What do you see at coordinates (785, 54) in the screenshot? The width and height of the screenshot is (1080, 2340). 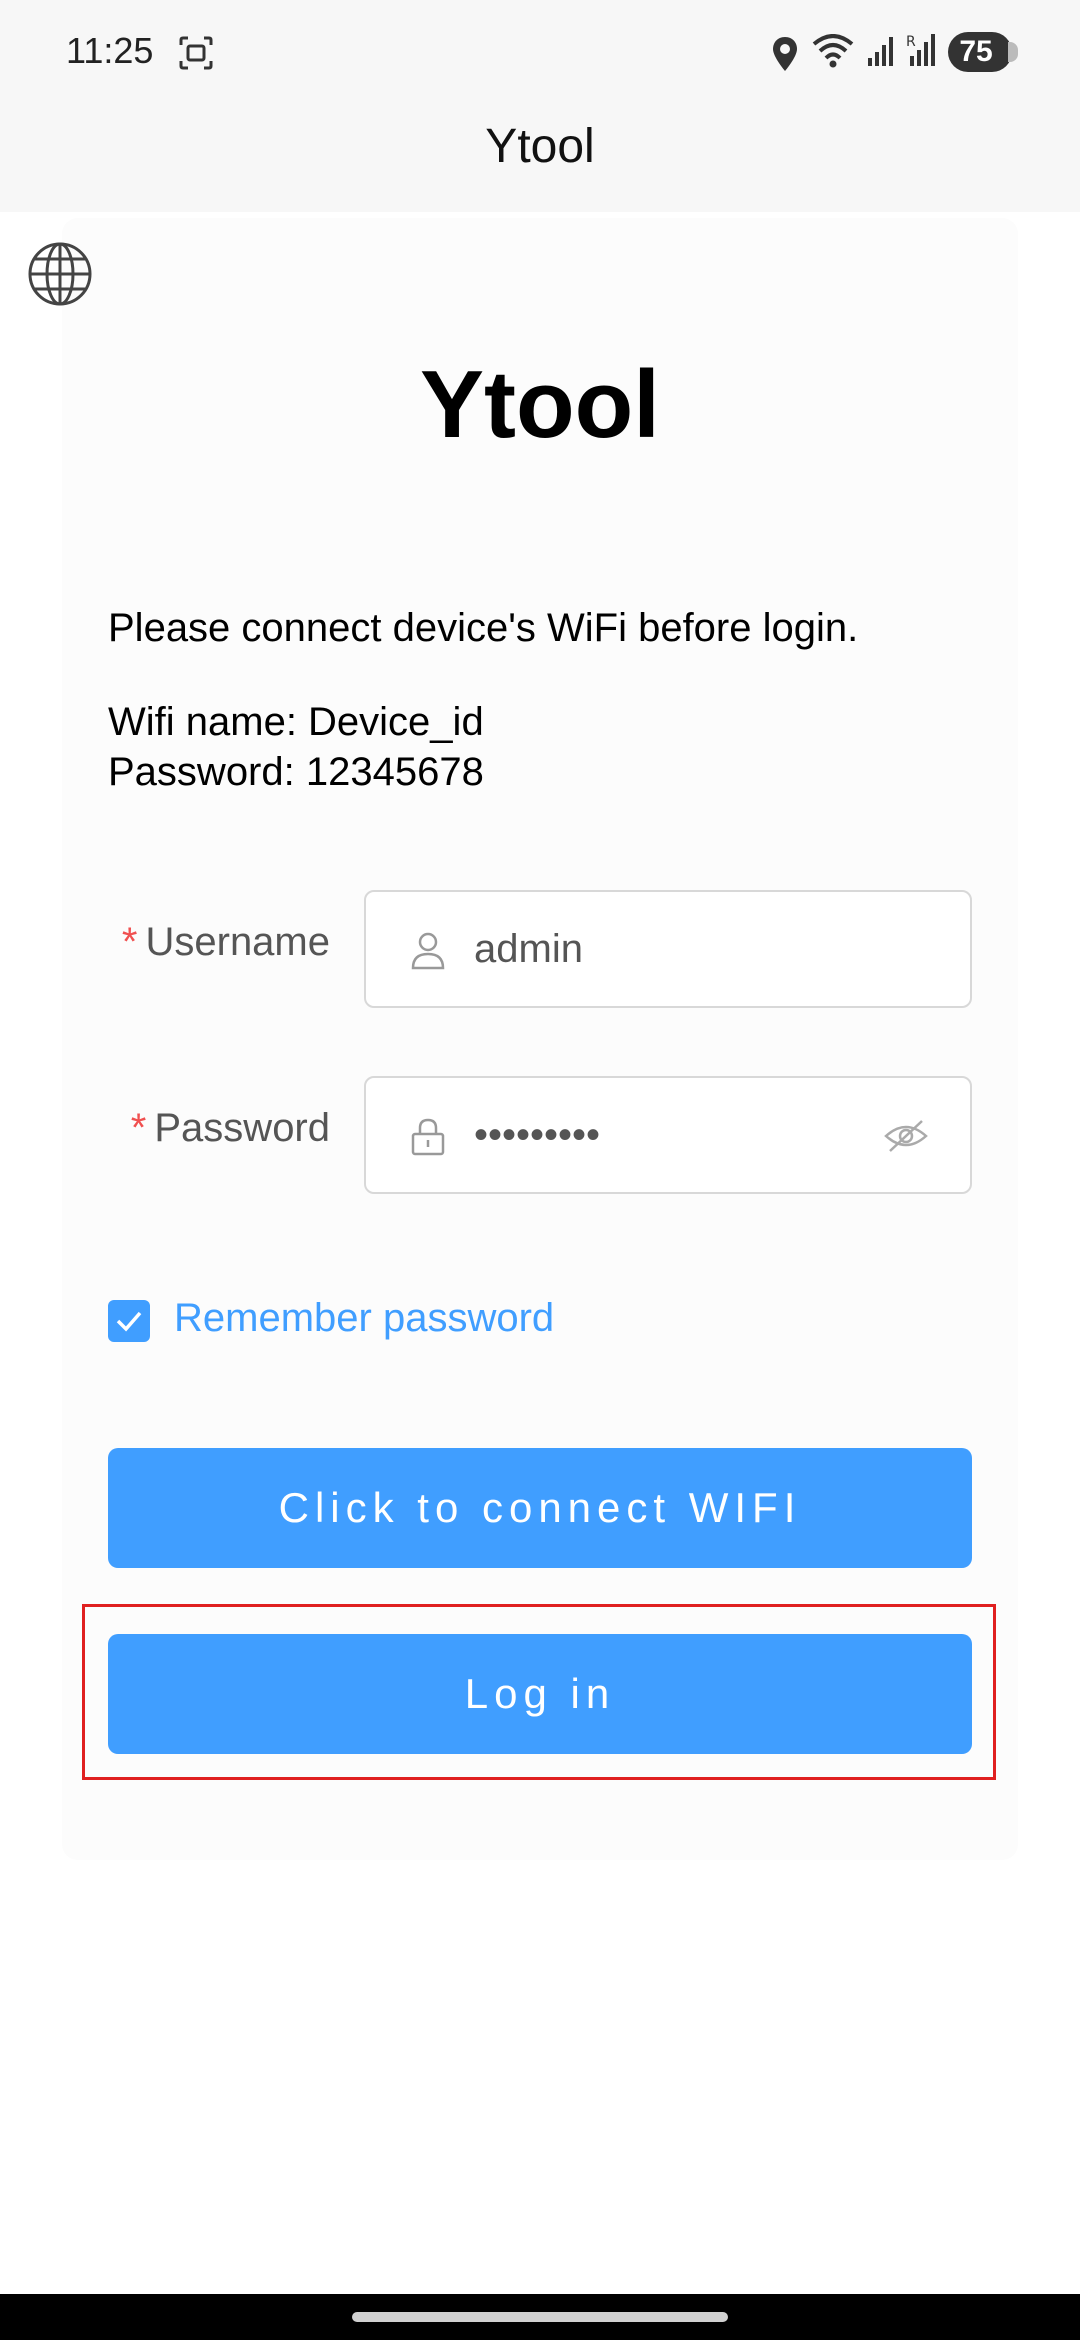 I see `location-icon` at bounding box center [785, 54].